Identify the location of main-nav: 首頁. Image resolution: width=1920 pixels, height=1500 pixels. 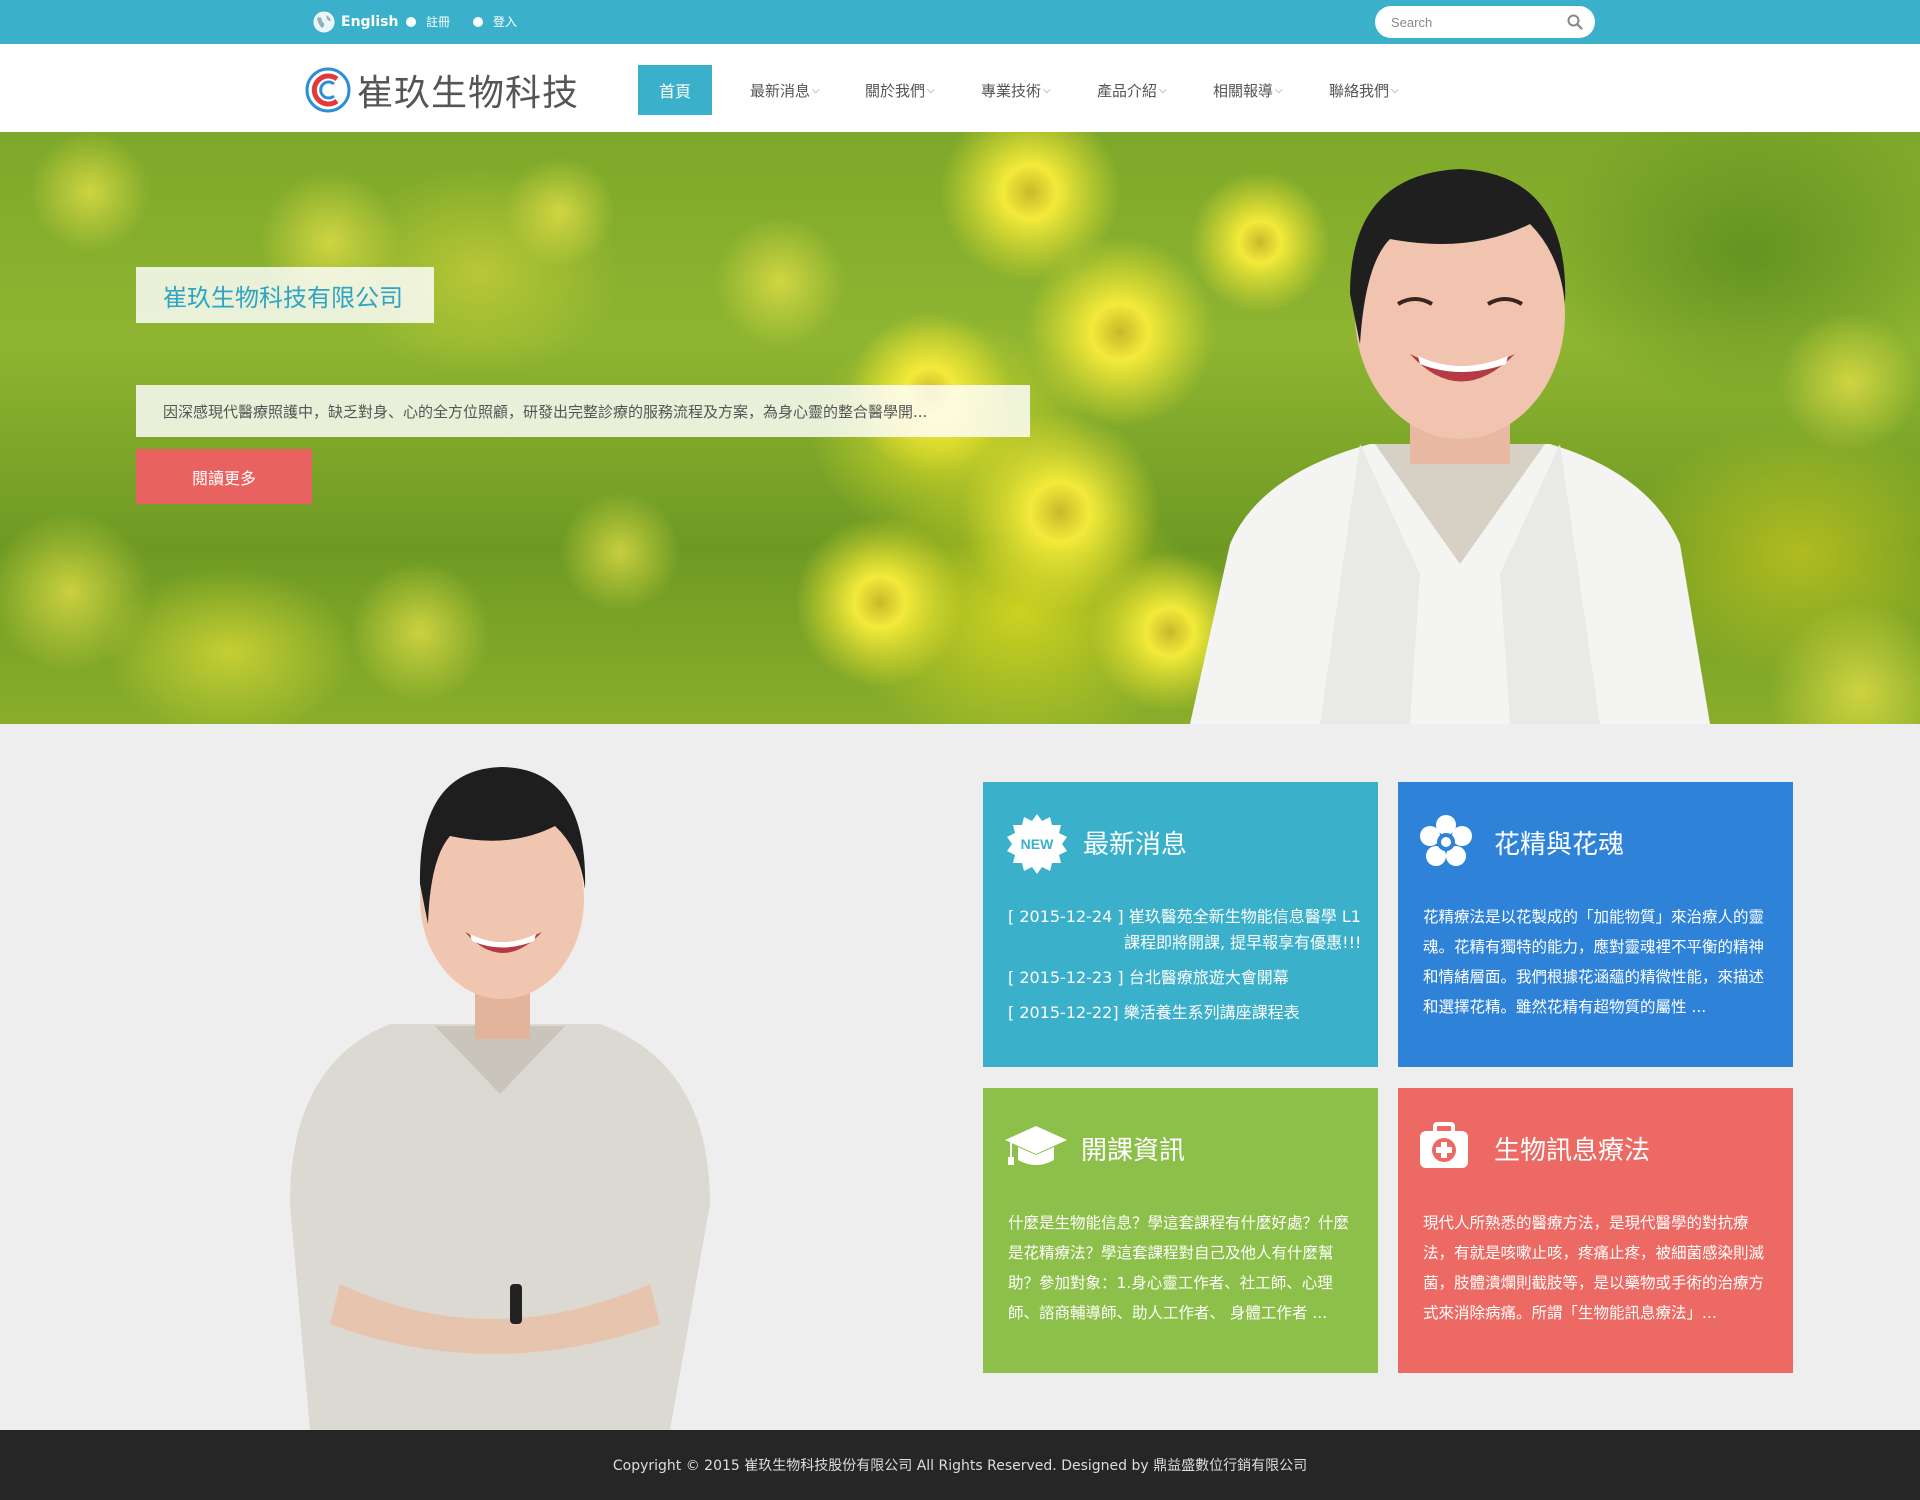
(675, 90).